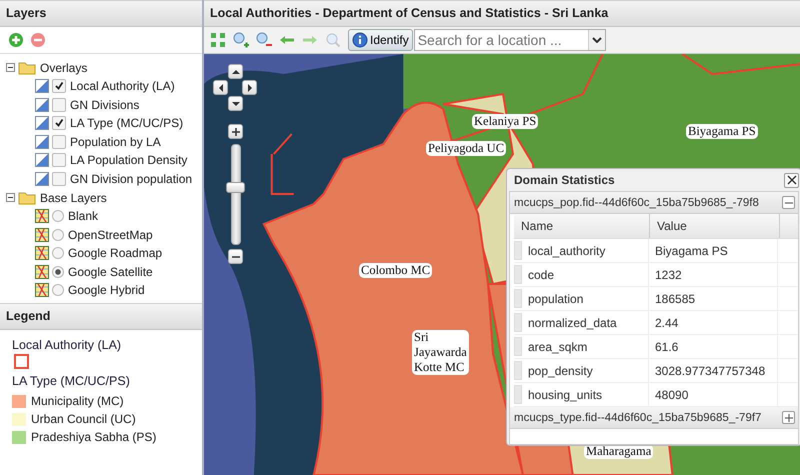 The image size is (800, 475). I want to click on minus-icon, so click(236, 257).